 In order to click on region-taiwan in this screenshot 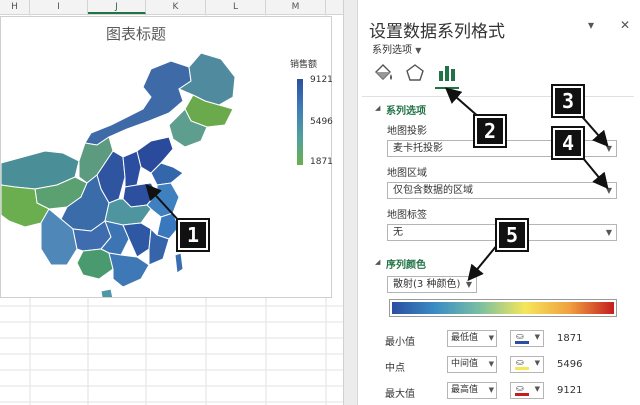, I will do `click(179, 263)`.